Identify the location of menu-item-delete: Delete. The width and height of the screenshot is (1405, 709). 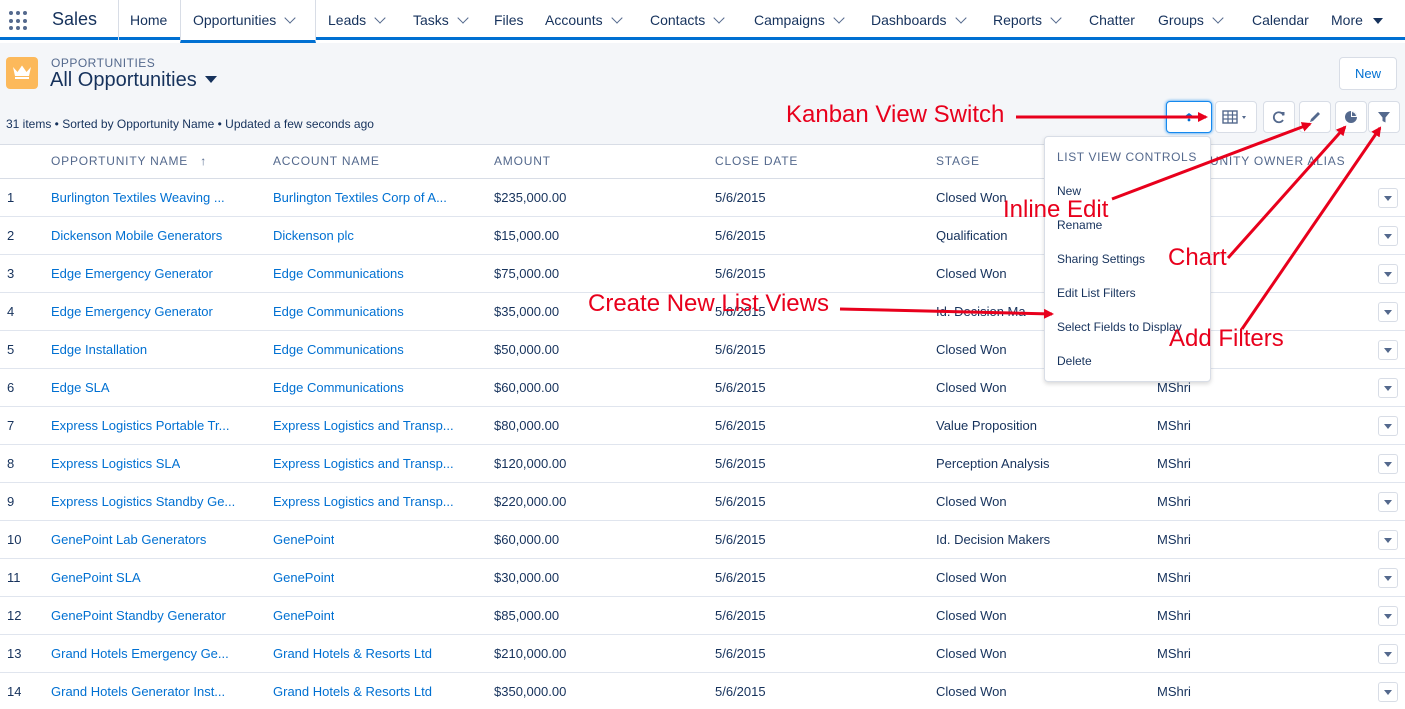
(1074, 361).